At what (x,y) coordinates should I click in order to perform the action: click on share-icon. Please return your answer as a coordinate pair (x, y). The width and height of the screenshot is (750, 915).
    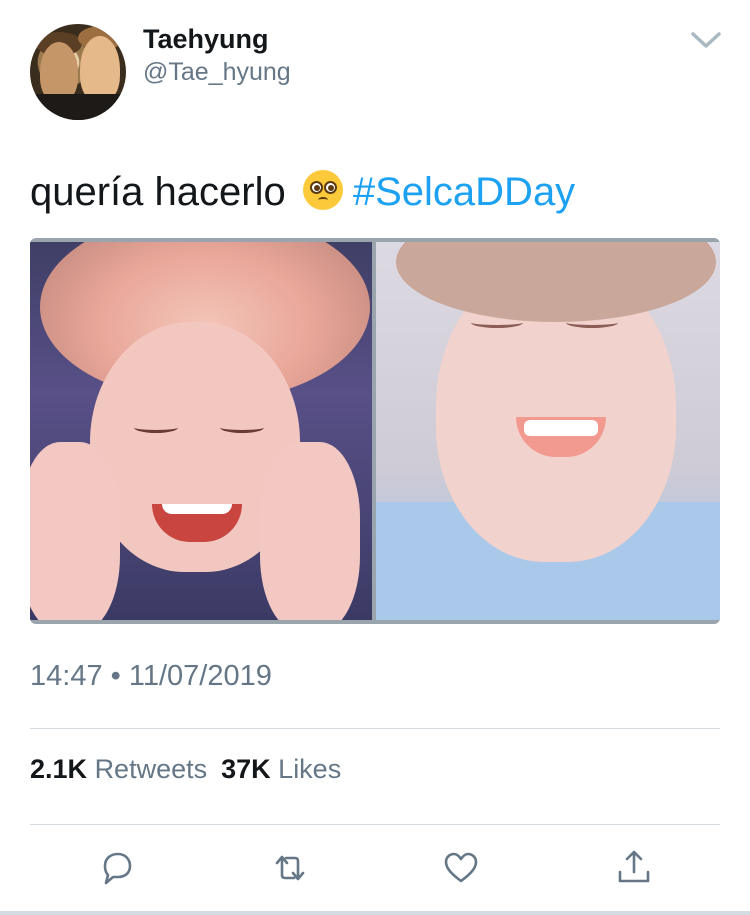
    Looking at the image, I should click on (634, 868).